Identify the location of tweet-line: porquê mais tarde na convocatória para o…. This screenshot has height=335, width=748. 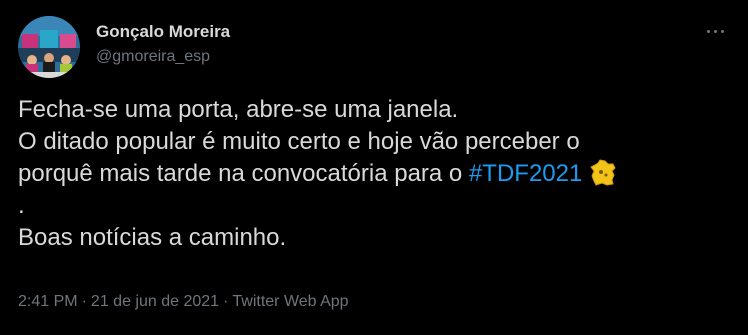
(375, 174).